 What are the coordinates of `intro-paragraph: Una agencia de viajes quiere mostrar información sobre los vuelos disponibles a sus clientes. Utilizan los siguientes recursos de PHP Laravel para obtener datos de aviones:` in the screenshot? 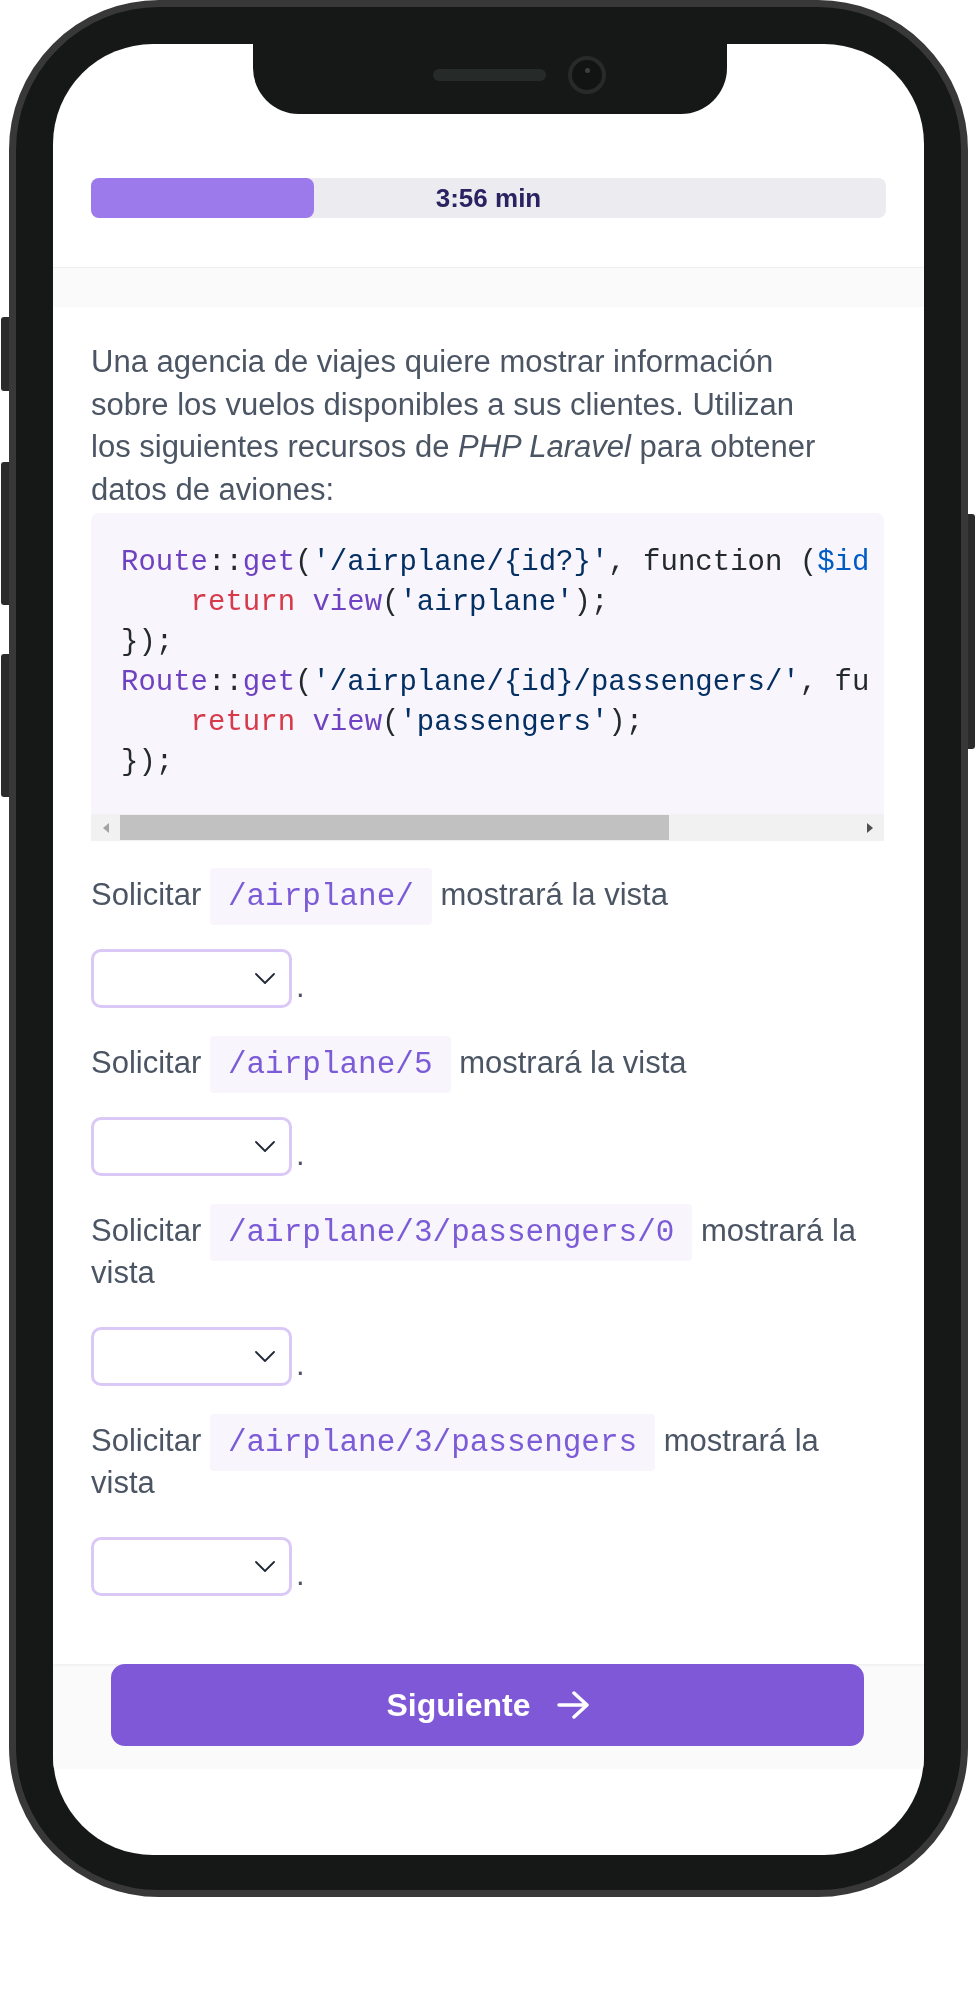 It's located at (454, 426).